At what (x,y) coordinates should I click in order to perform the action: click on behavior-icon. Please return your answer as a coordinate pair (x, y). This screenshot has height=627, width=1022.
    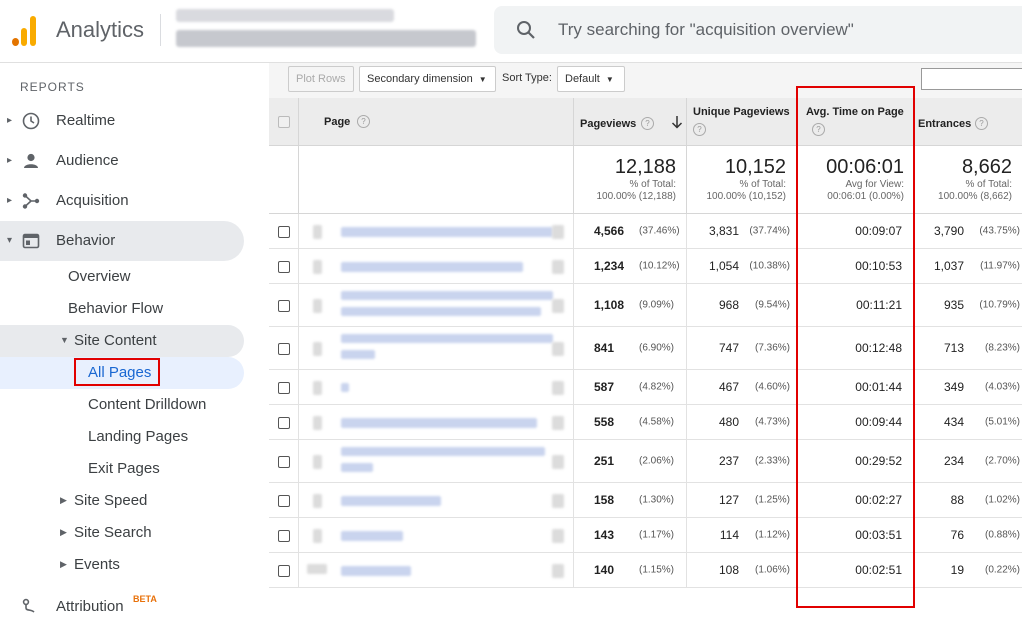
    Looking at the image, I should click on (31, 241).